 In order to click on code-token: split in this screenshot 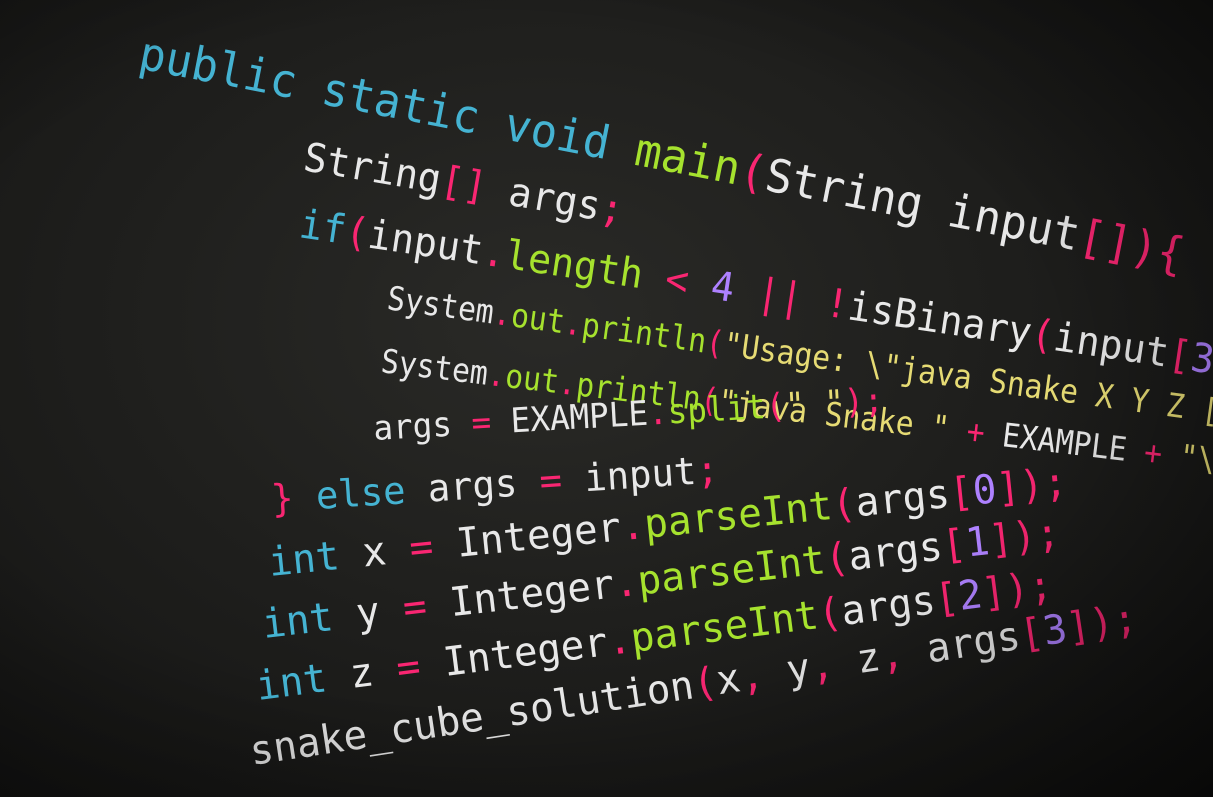, I will do `click(716, 408)`.